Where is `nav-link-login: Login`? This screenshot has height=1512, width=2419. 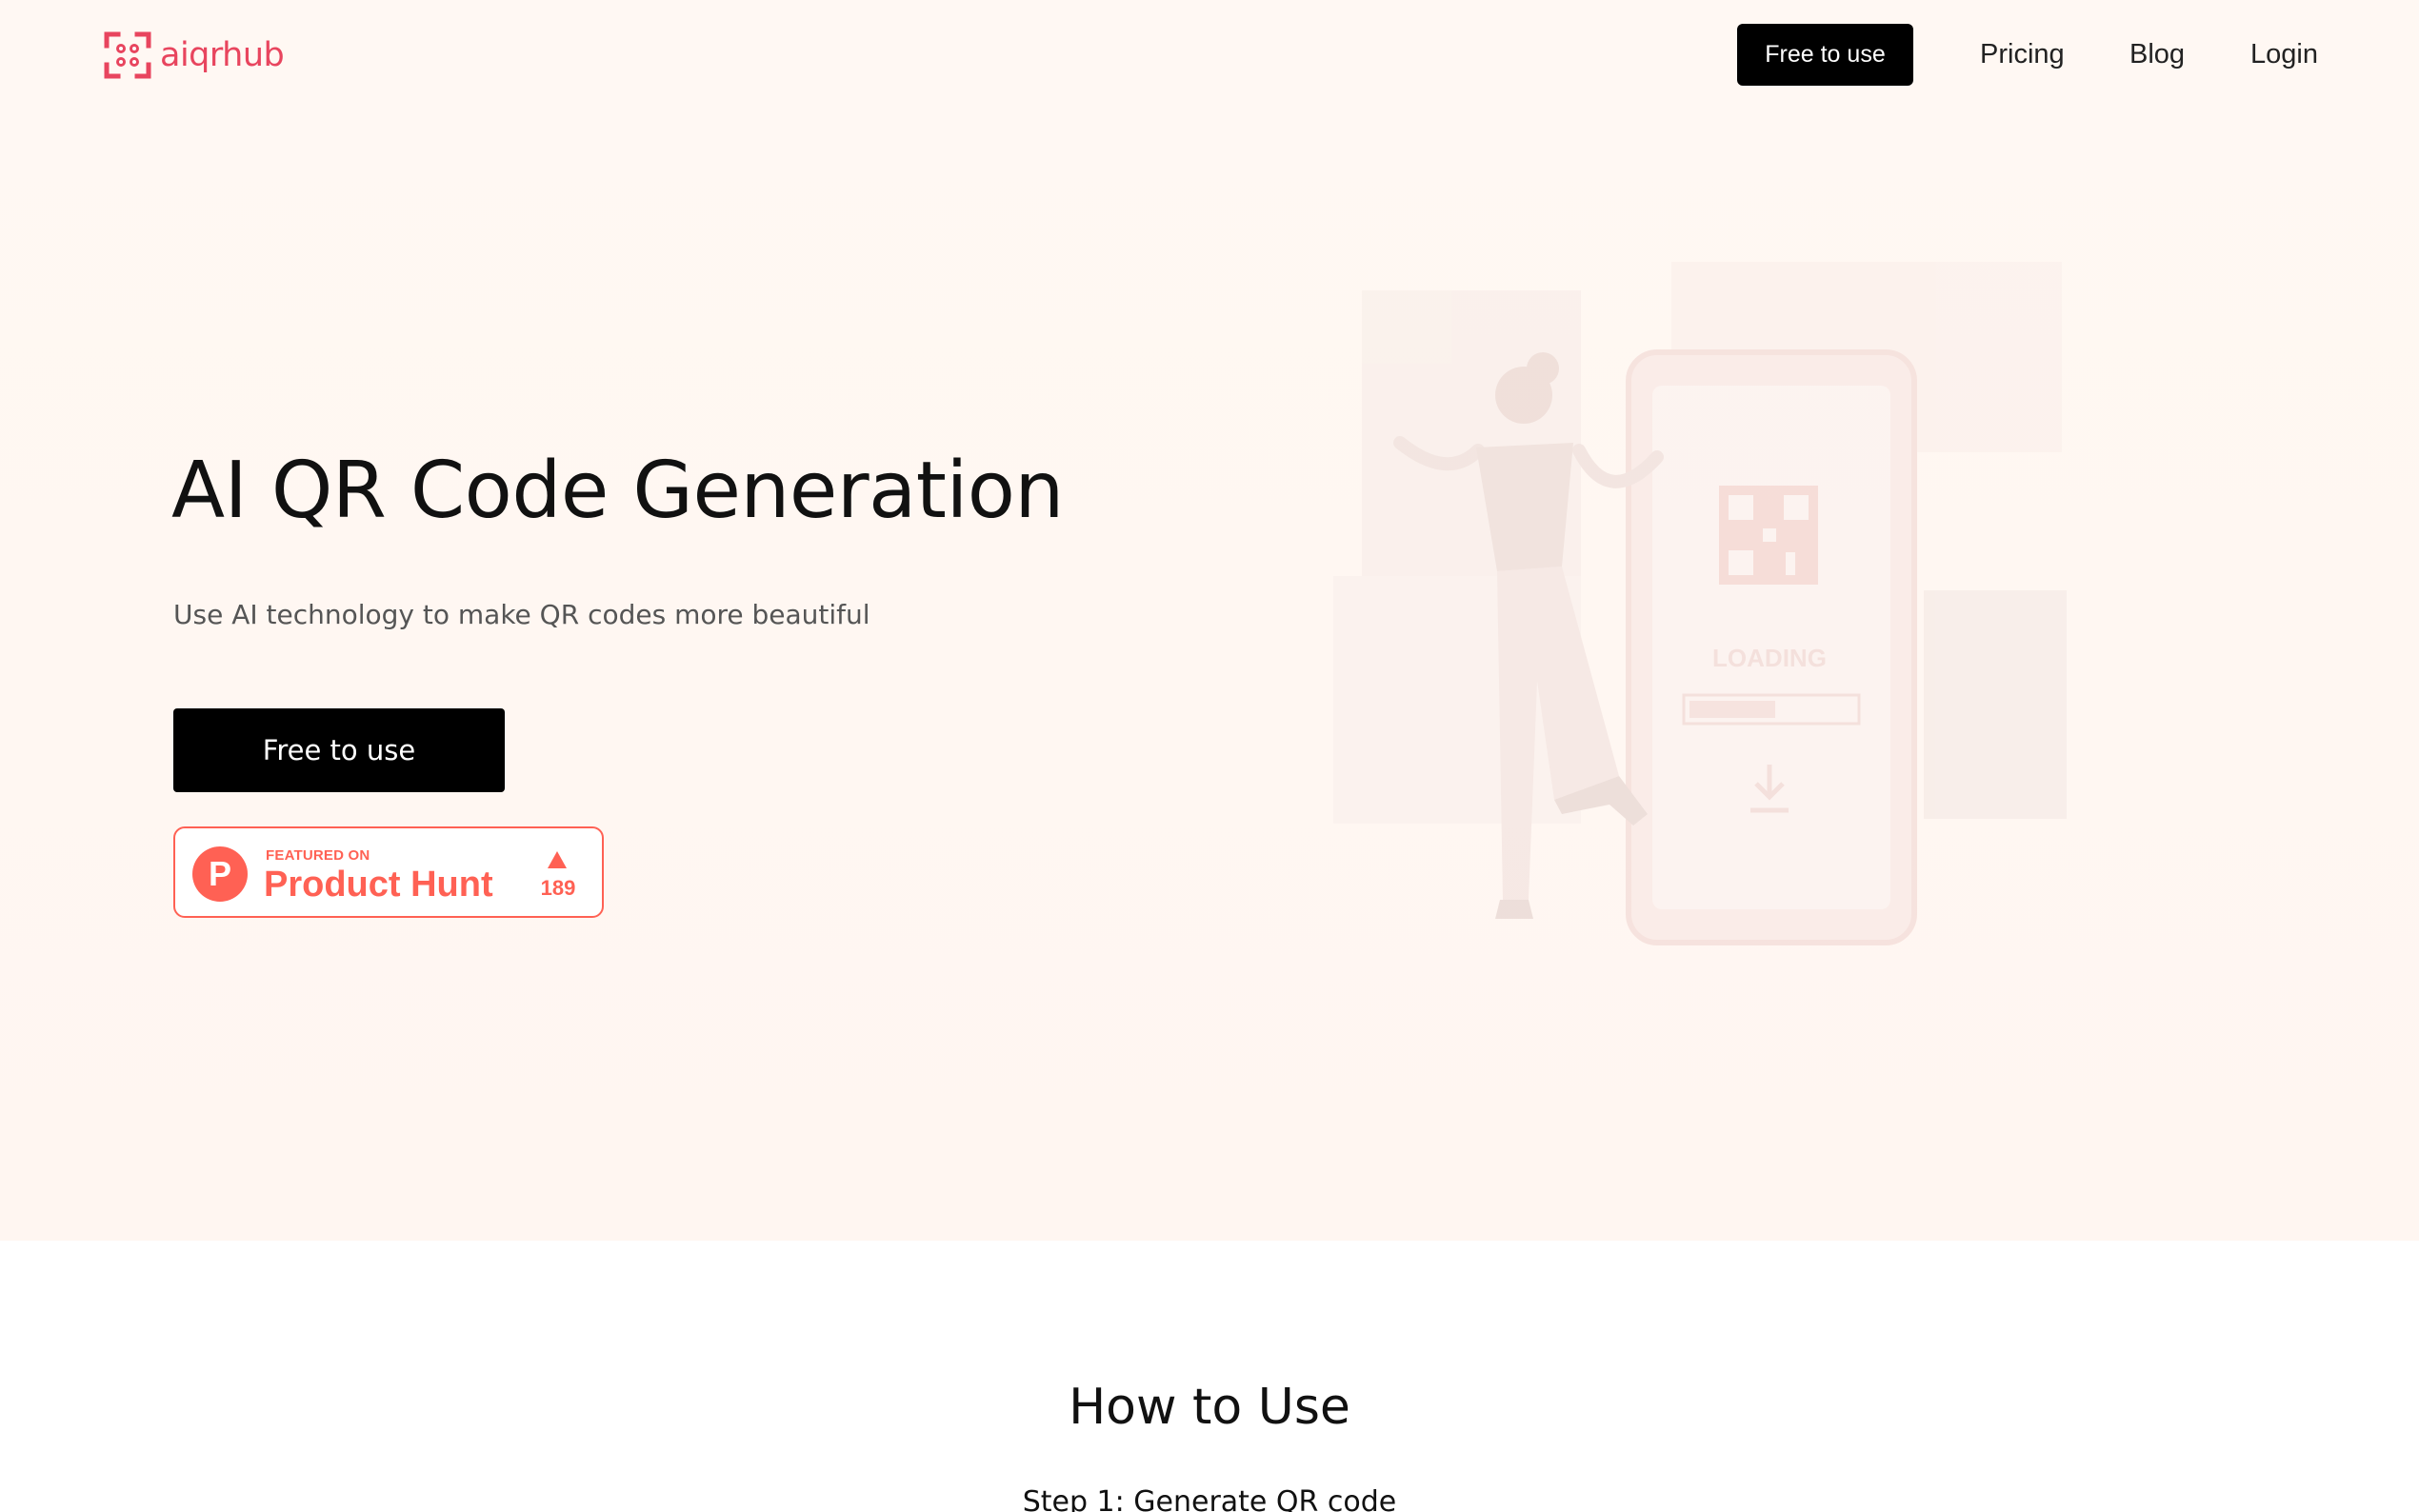
nav-link-login: Login is located at coordinates (2284, 54).